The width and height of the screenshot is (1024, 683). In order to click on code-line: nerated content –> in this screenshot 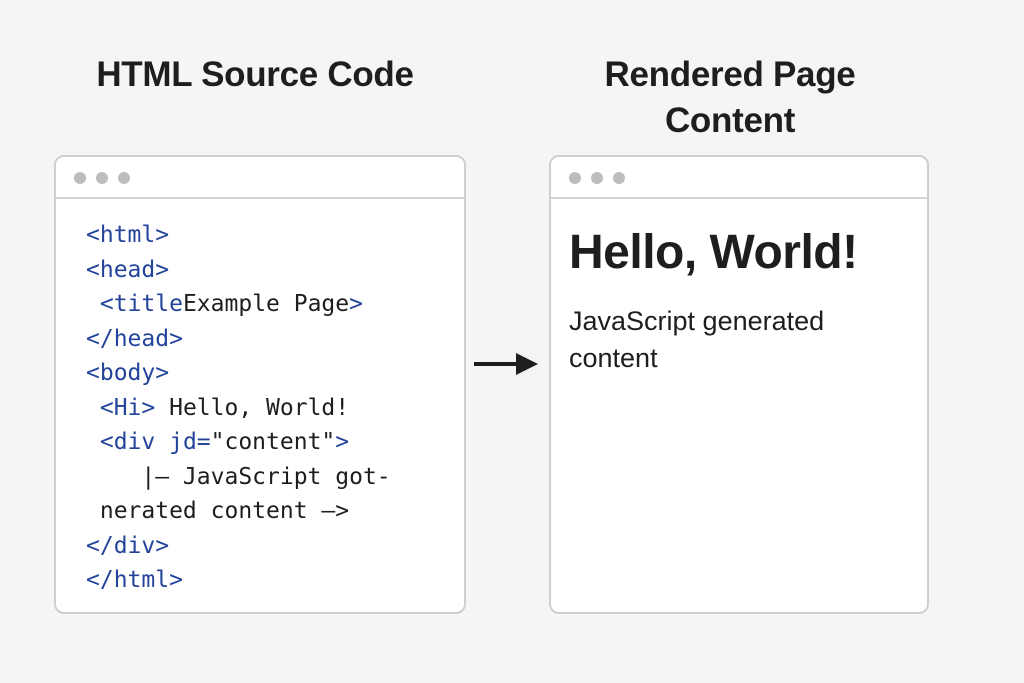, I will do `click(238, 511)`.